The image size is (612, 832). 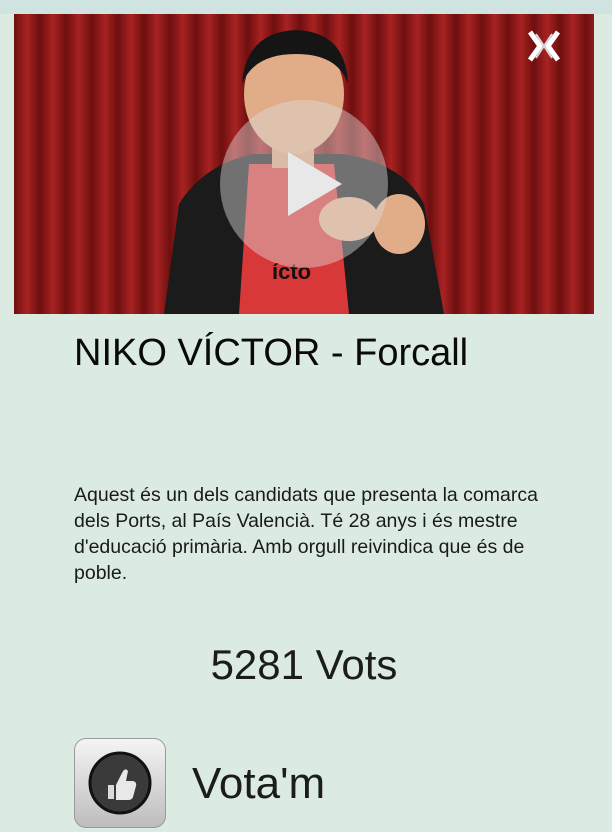 I want to click on vote-icon-box, so click(x=120, y=783).